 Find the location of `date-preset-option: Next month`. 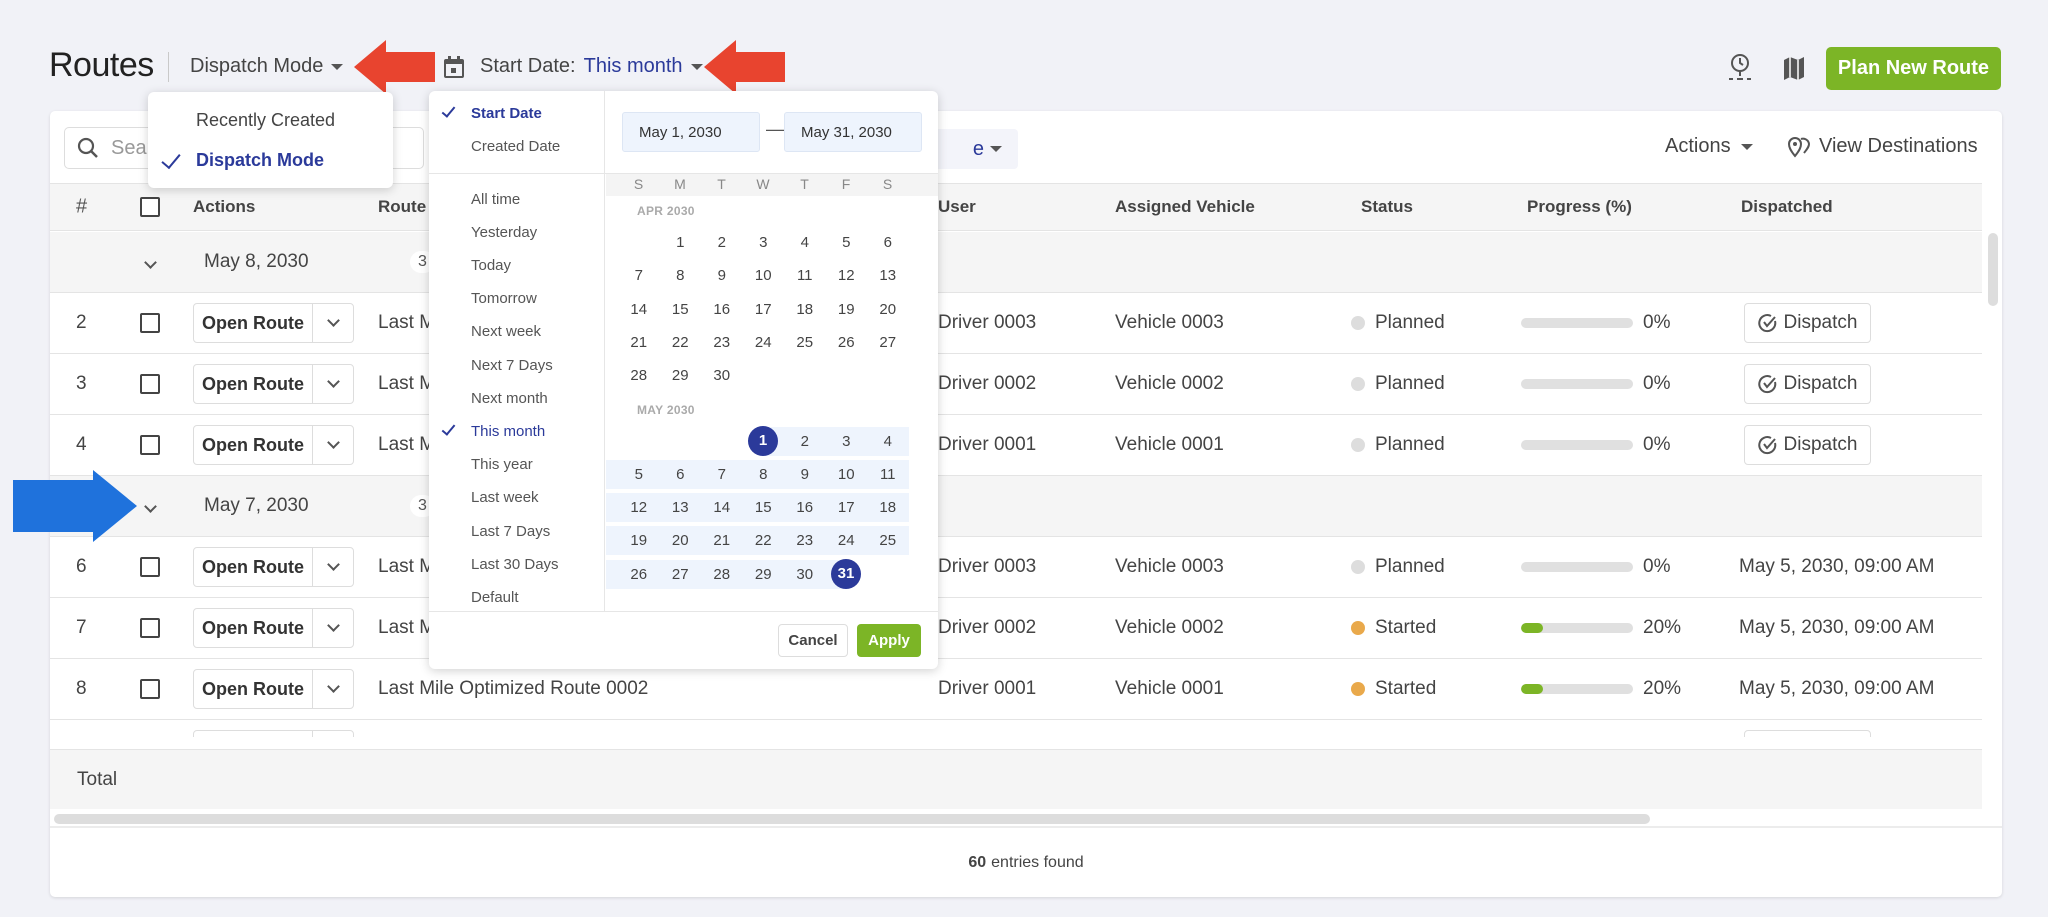

date-preset-option: Next month is located at coordinates (517, 398).